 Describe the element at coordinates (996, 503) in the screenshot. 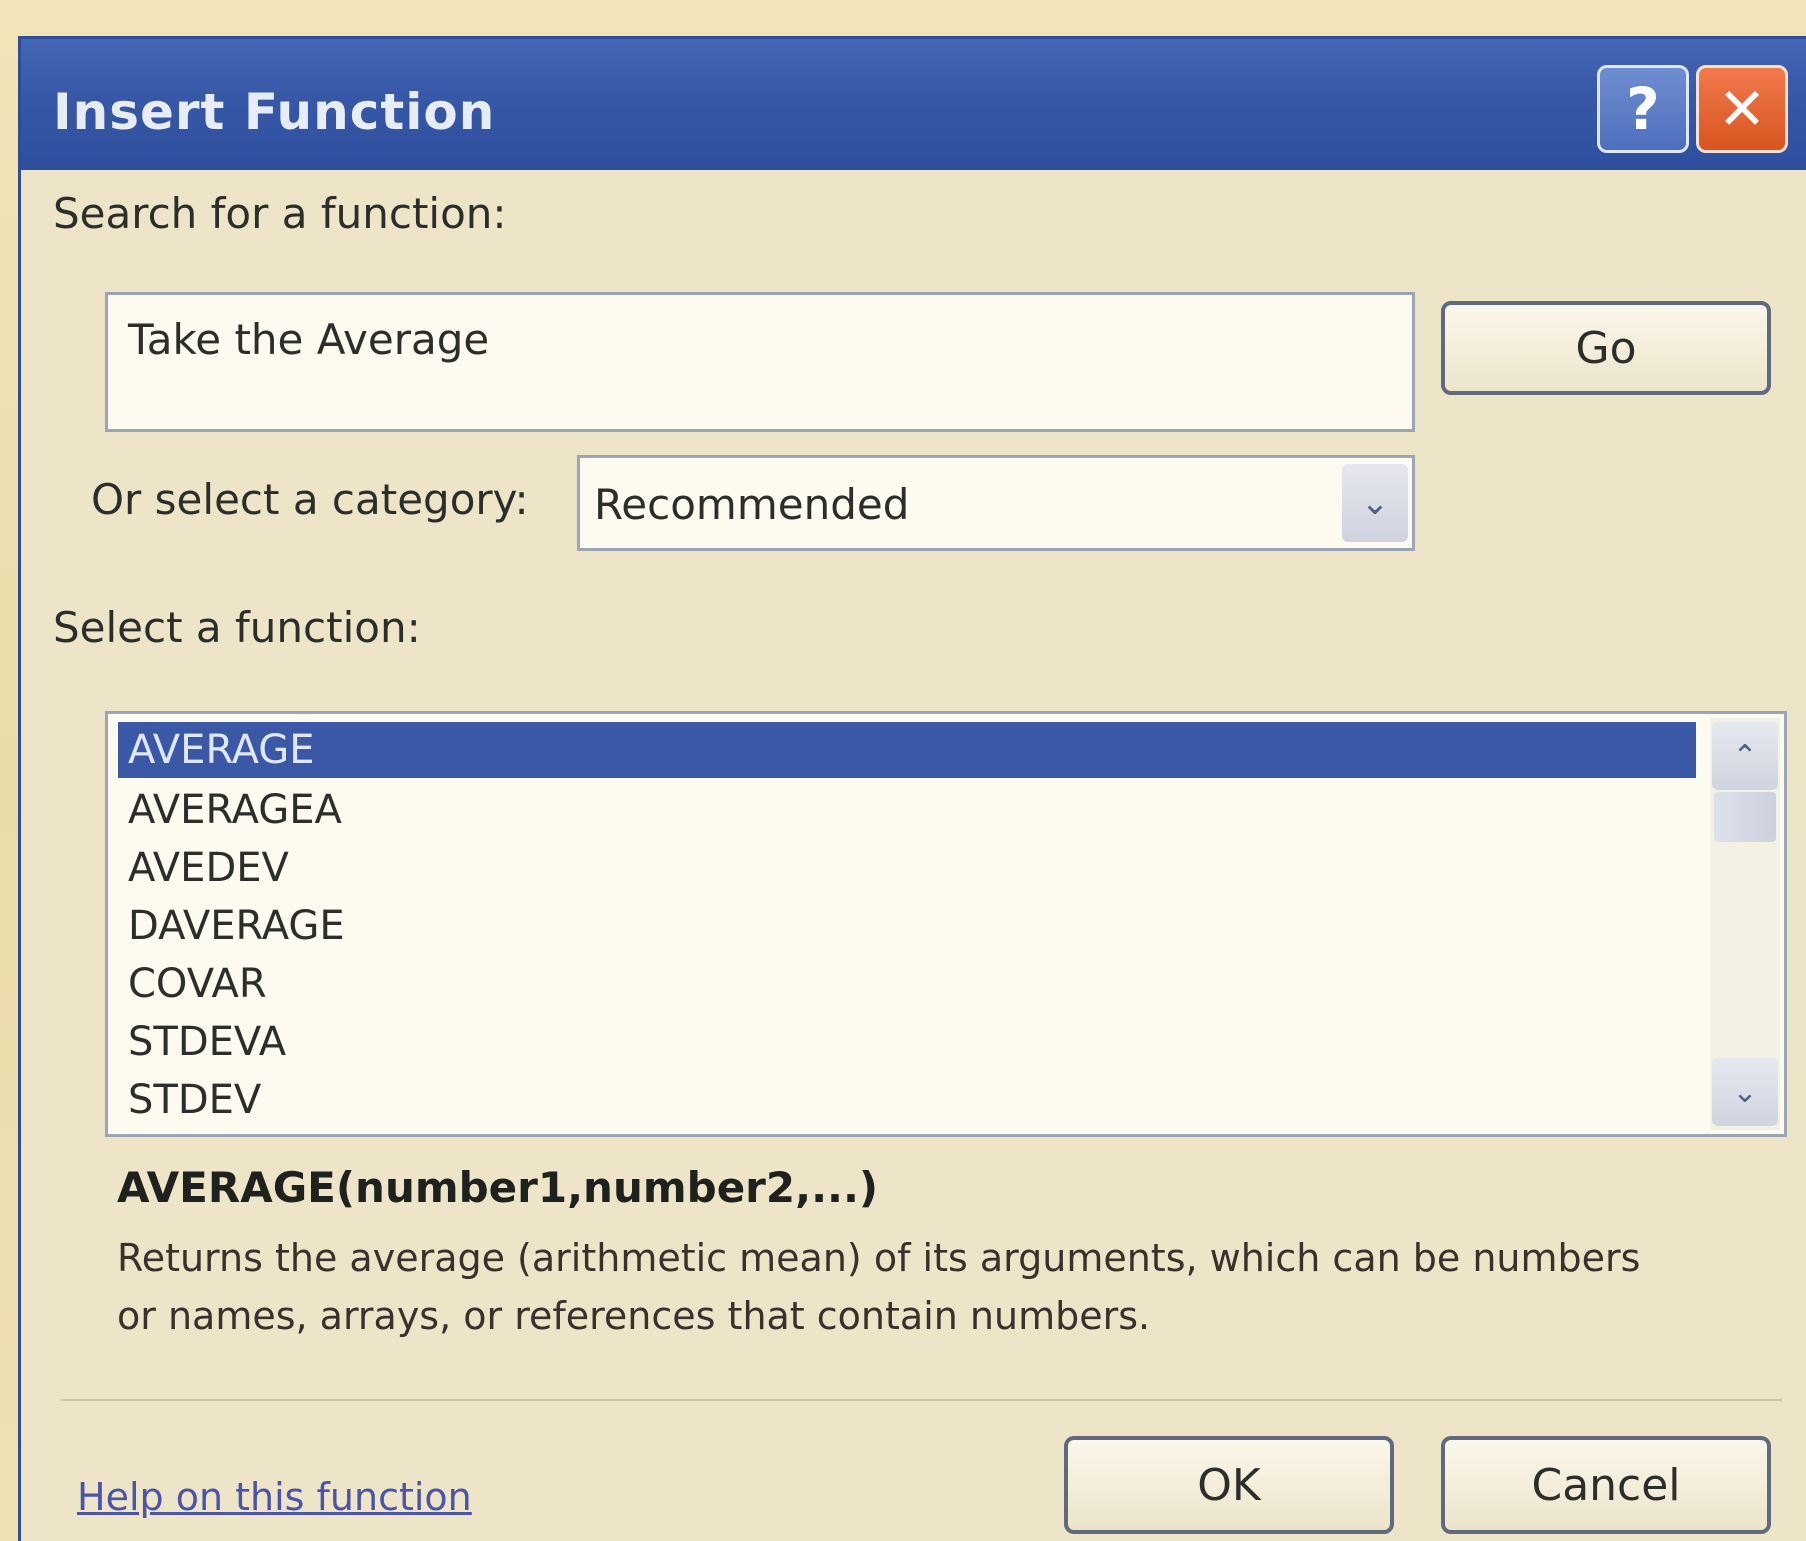

I see `category-select: Recommended ⌄` at that location.